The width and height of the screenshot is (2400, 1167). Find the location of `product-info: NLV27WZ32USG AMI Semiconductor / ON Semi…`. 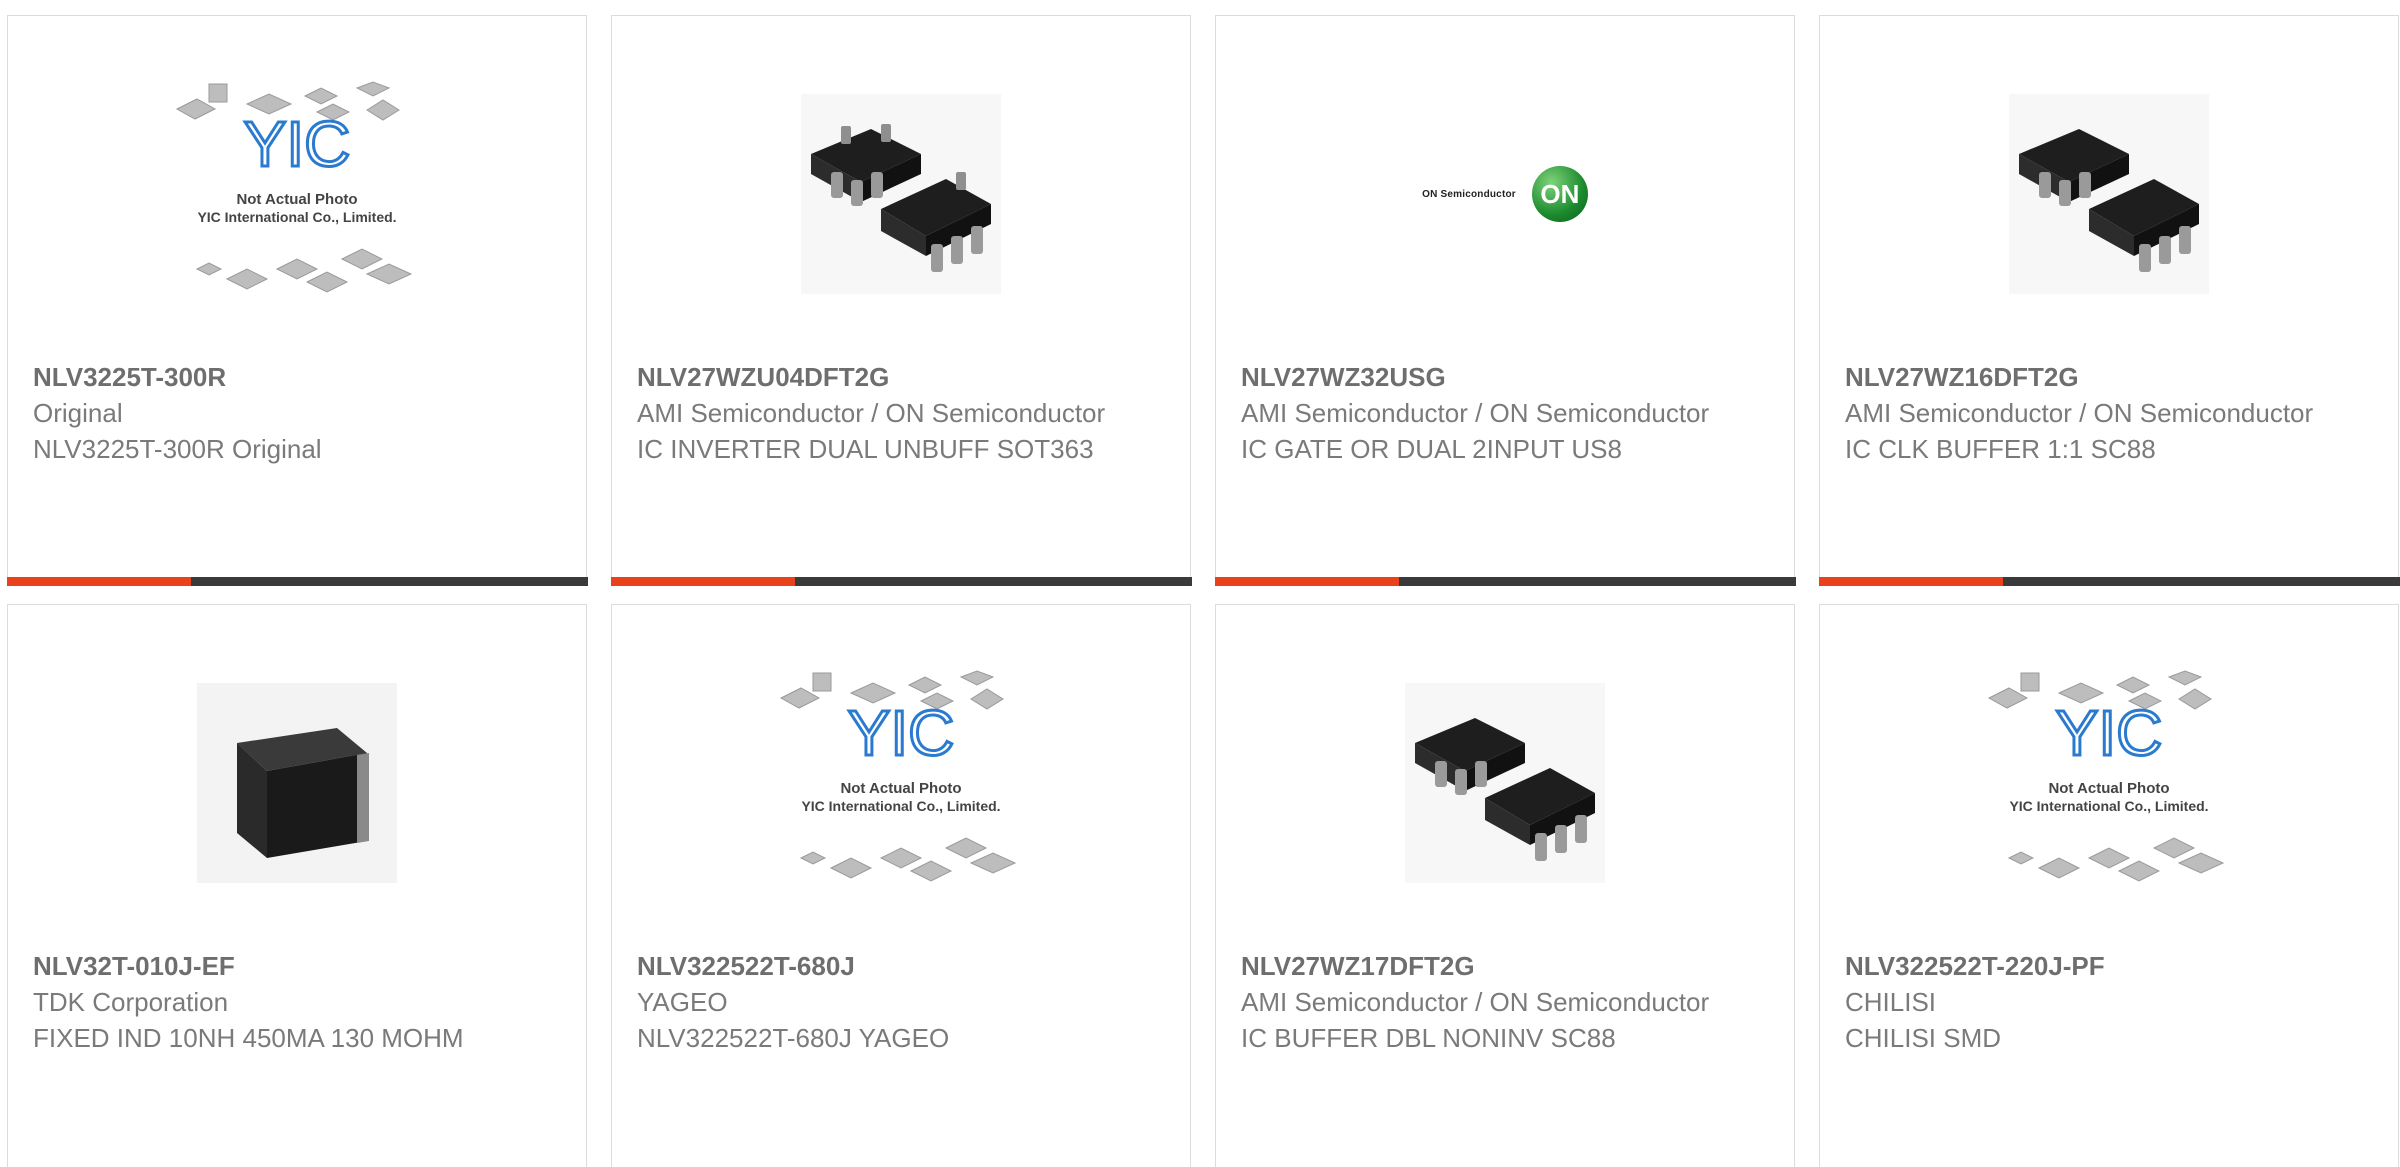

product-info: NLV27WZ32USG AMI Semiconductor / ON Semi… is located at coordinates (1505, 413).